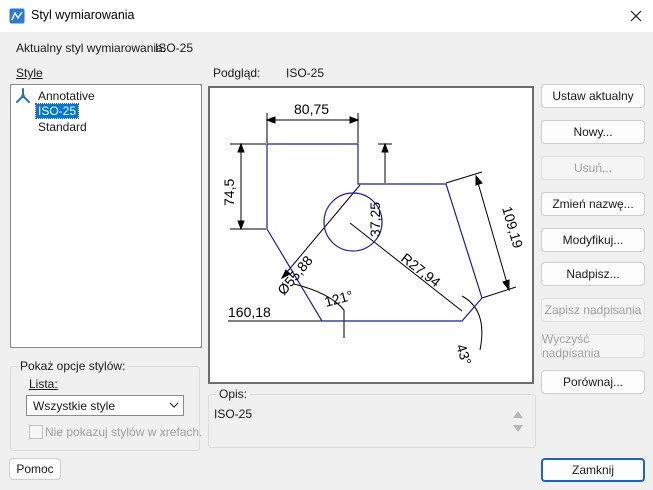 This screenshot has width=653, height=490. Describe the element at coordinates (593, 96) in the screenshot. I see `set-current-button: Ustaw aktualny` at that location.